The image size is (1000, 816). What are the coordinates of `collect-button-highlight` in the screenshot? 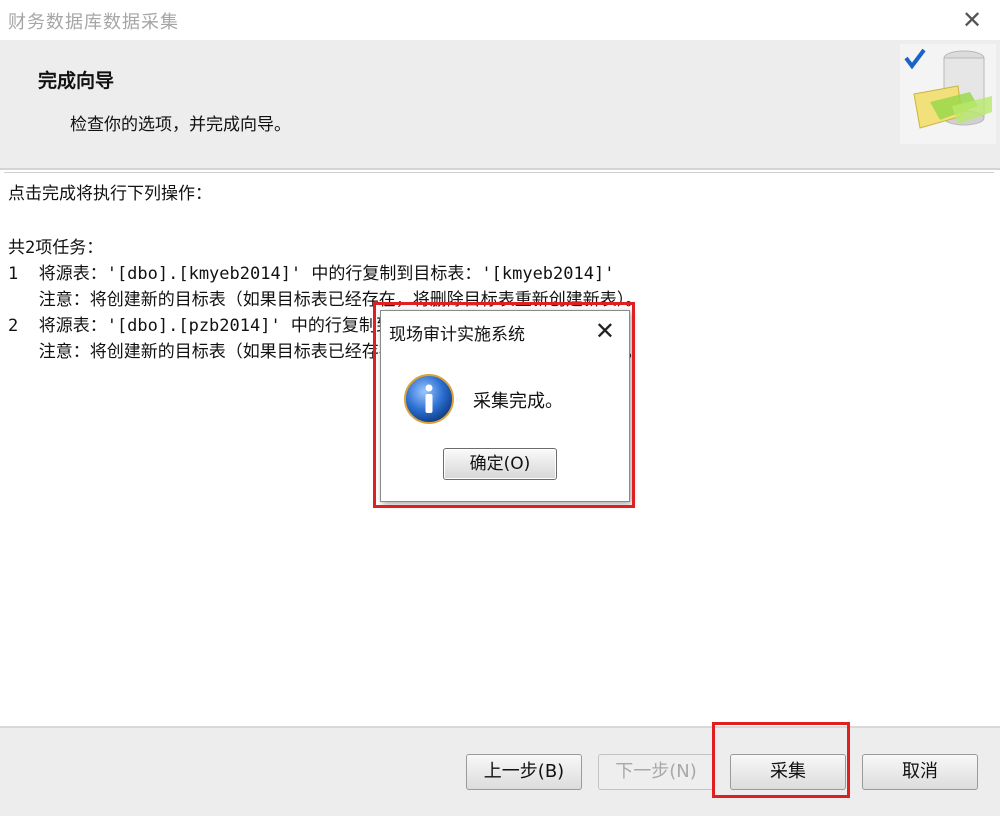 It's located at (781, 760).